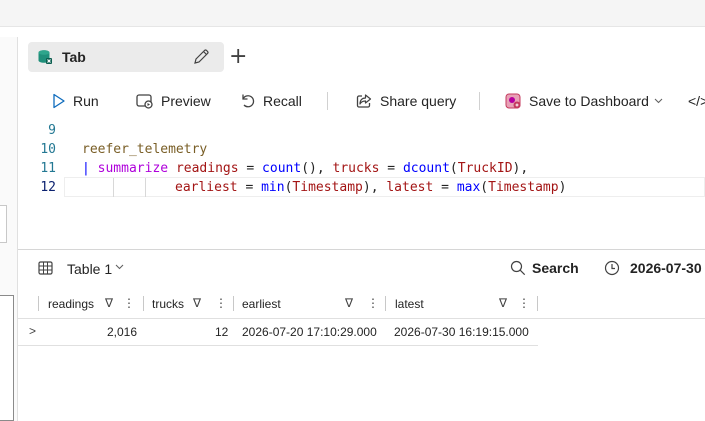 The image size is (705, 421). Describe the element at coordinates (282, 101) in the screenshot. I see `recall-label: Recall` at that location.